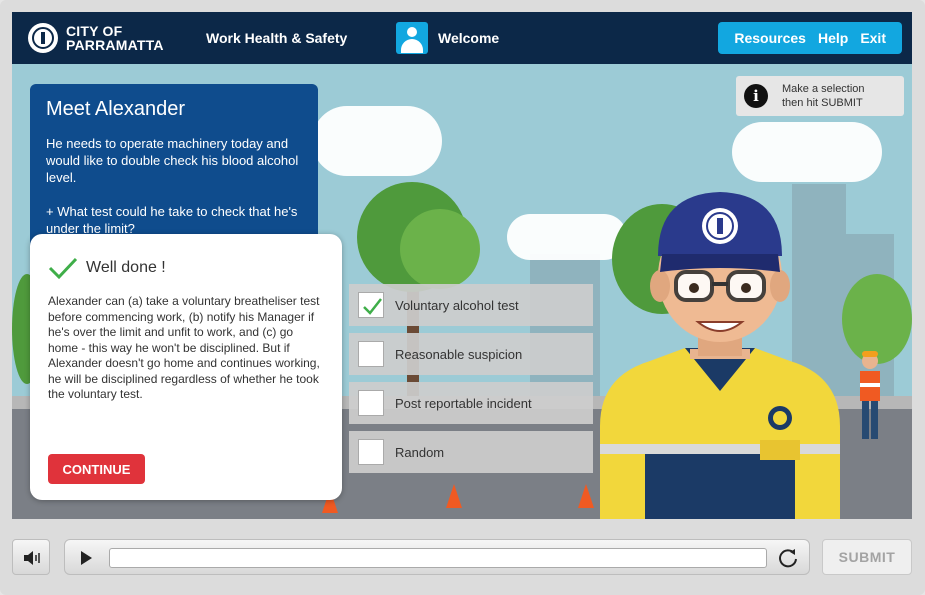  I want to click on info-icon: i, so click(756, 96).